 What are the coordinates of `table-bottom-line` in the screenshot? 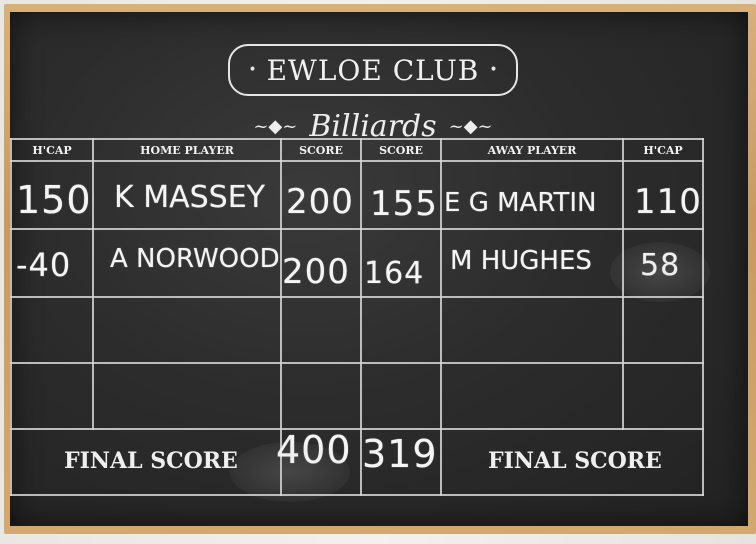 It's located at (357, 495).